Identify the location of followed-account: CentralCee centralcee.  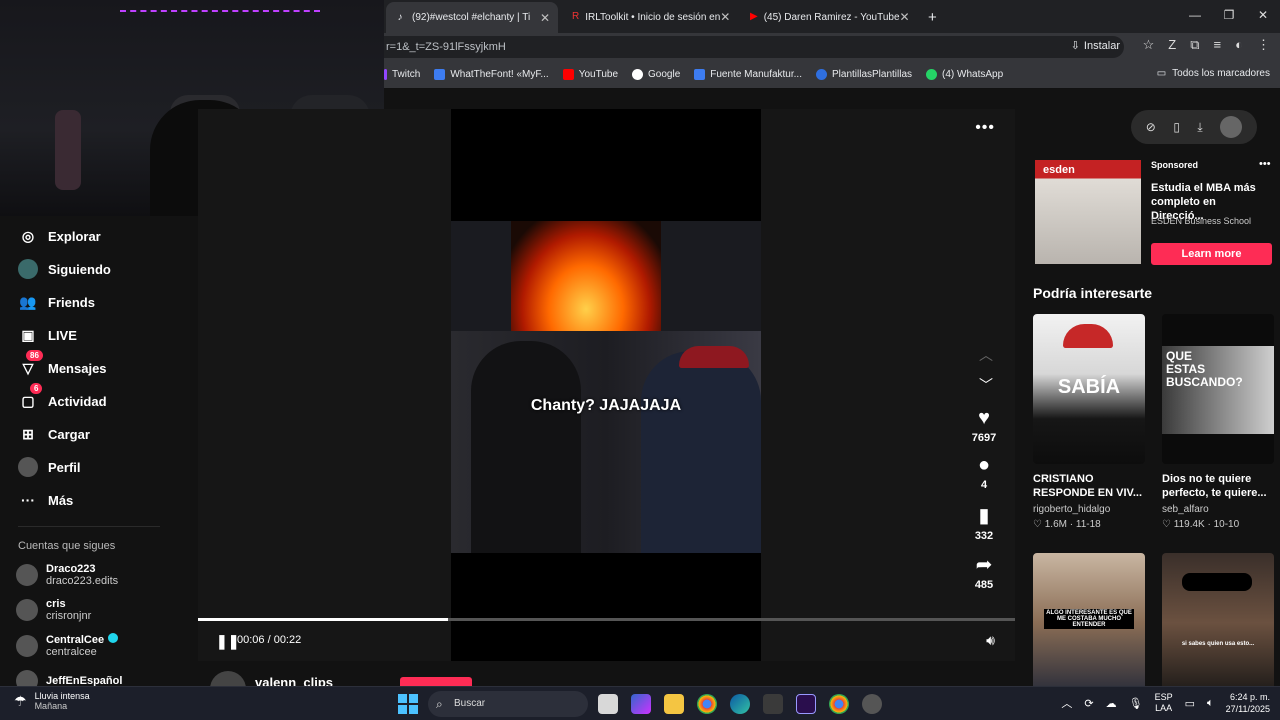
(67, 645).